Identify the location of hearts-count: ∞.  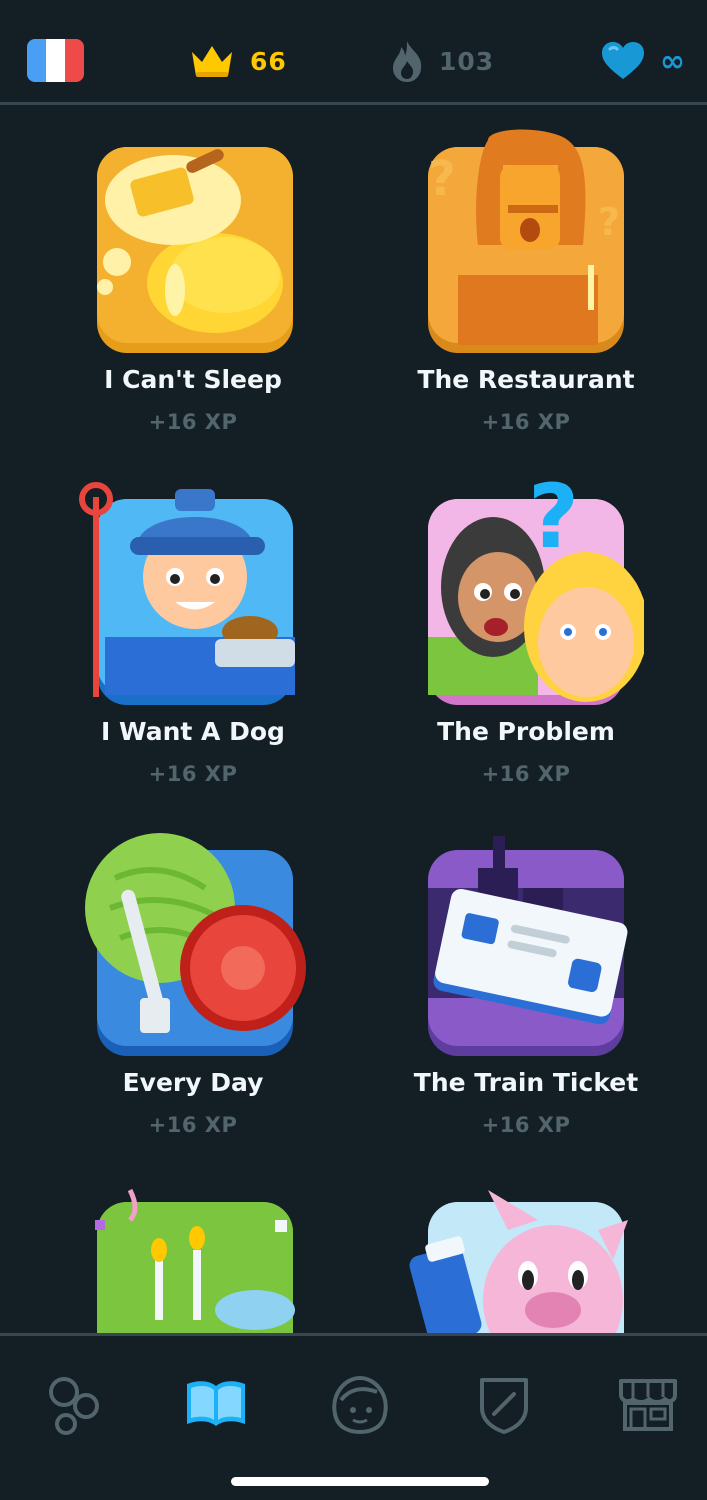
(673, 61).